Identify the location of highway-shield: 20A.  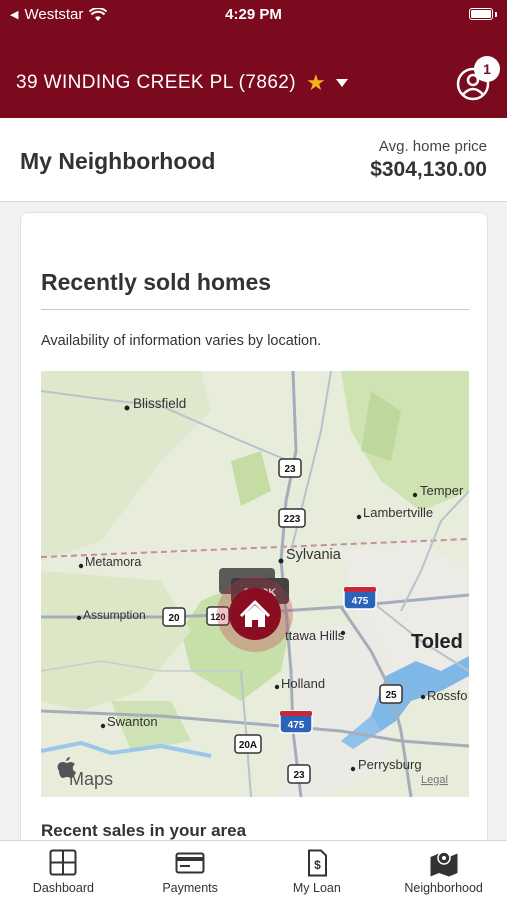
(248, 745).